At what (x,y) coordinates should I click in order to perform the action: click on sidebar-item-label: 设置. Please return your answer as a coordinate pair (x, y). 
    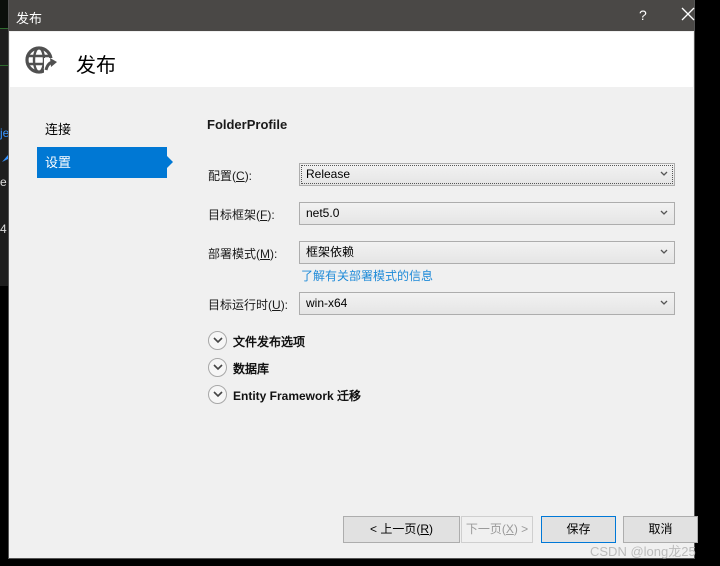
    Looking at the image, I should click on (58, 162).